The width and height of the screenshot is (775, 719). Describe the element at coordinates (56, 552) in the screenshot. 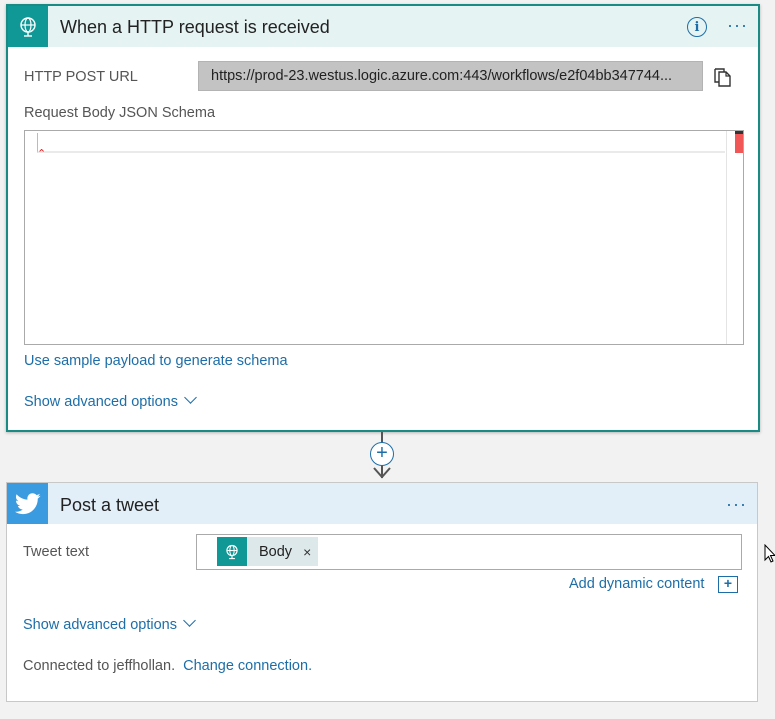

I see `tweet-text-label: Tweet text` at that location.